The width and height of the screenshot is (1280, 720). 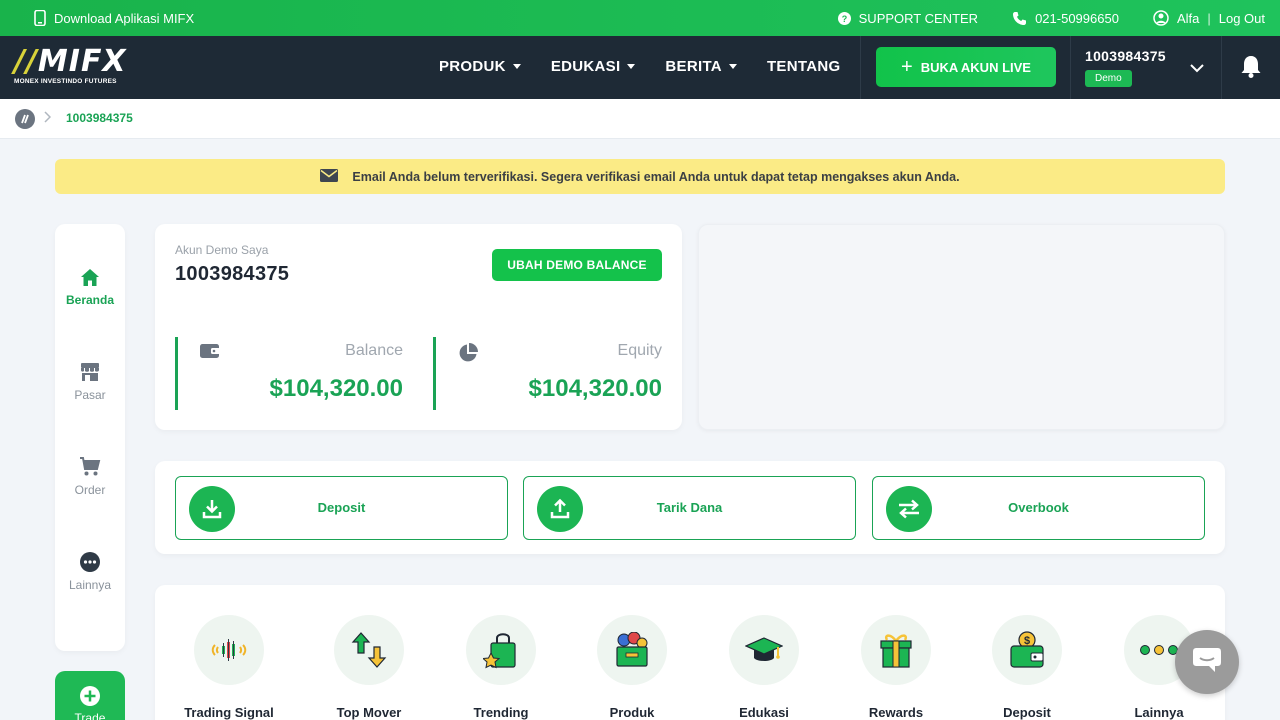 What do you see at coordinates (896, 712) in the screenshot?
I see `feature-label: Rewards` at bounding box center [896, 712].